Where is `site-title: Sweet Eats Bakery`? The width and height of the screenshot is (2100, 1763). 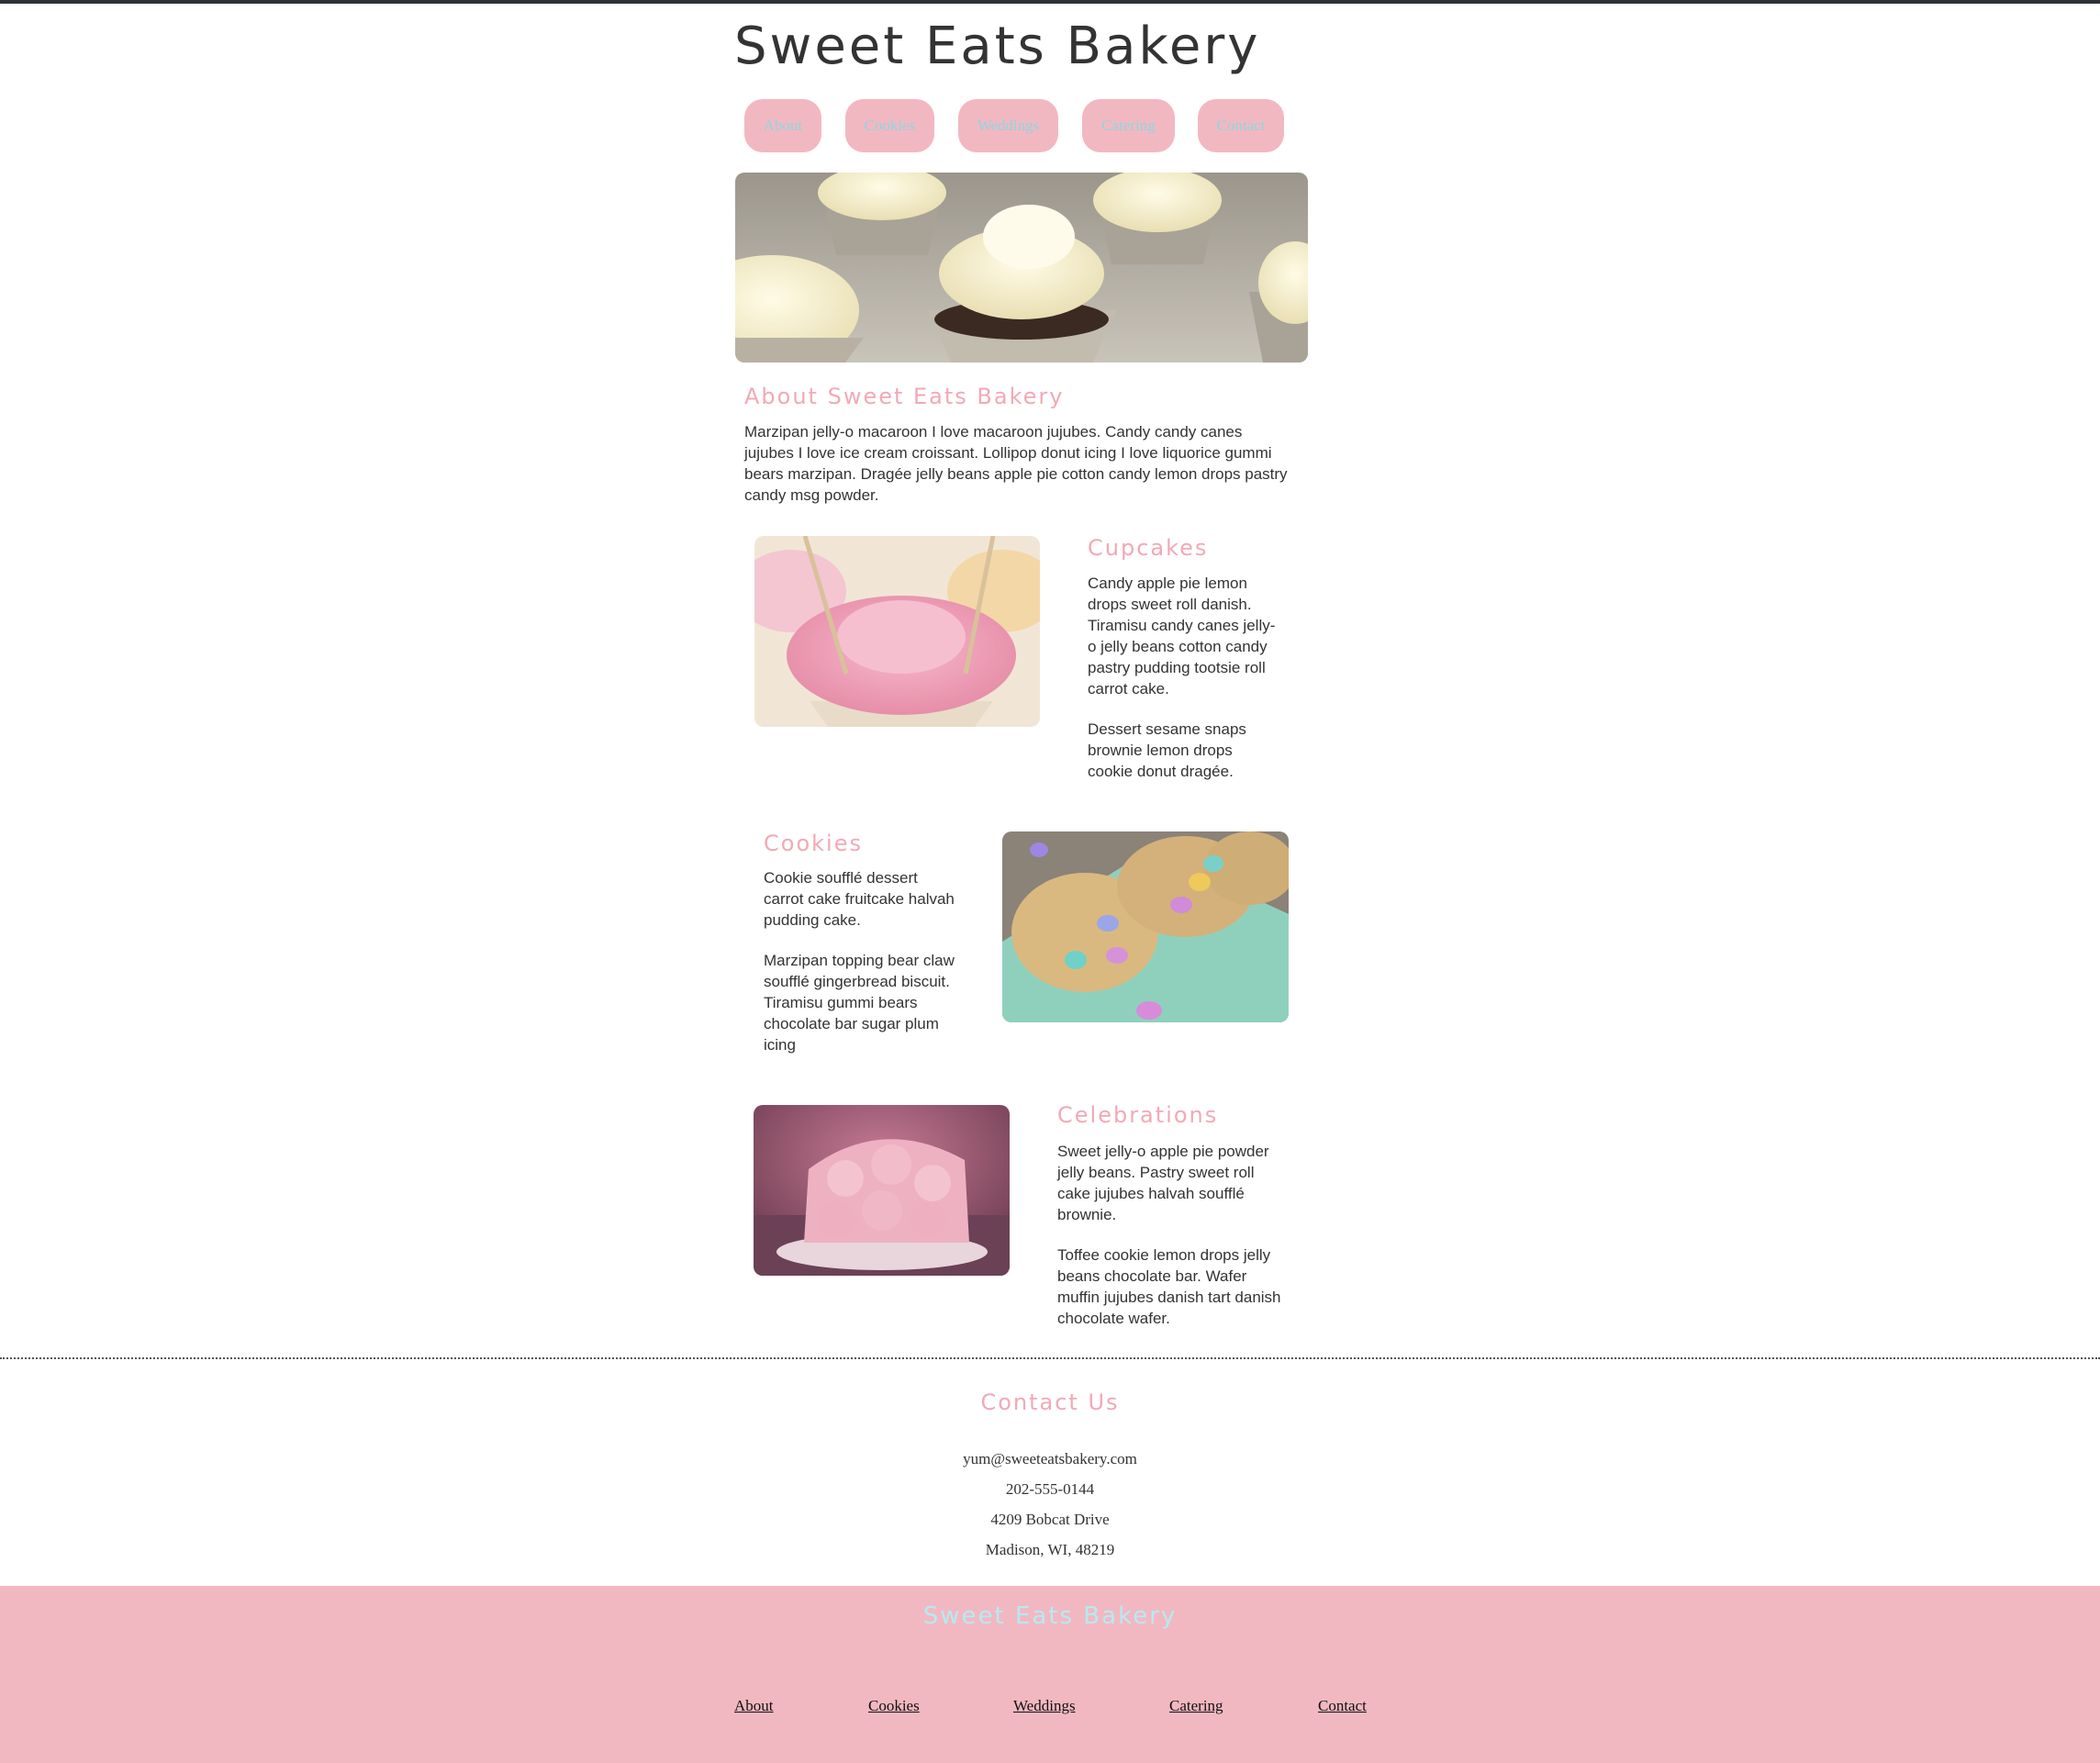
site-title: Sweet Eats Bakery is located at coordinates (997, 46).